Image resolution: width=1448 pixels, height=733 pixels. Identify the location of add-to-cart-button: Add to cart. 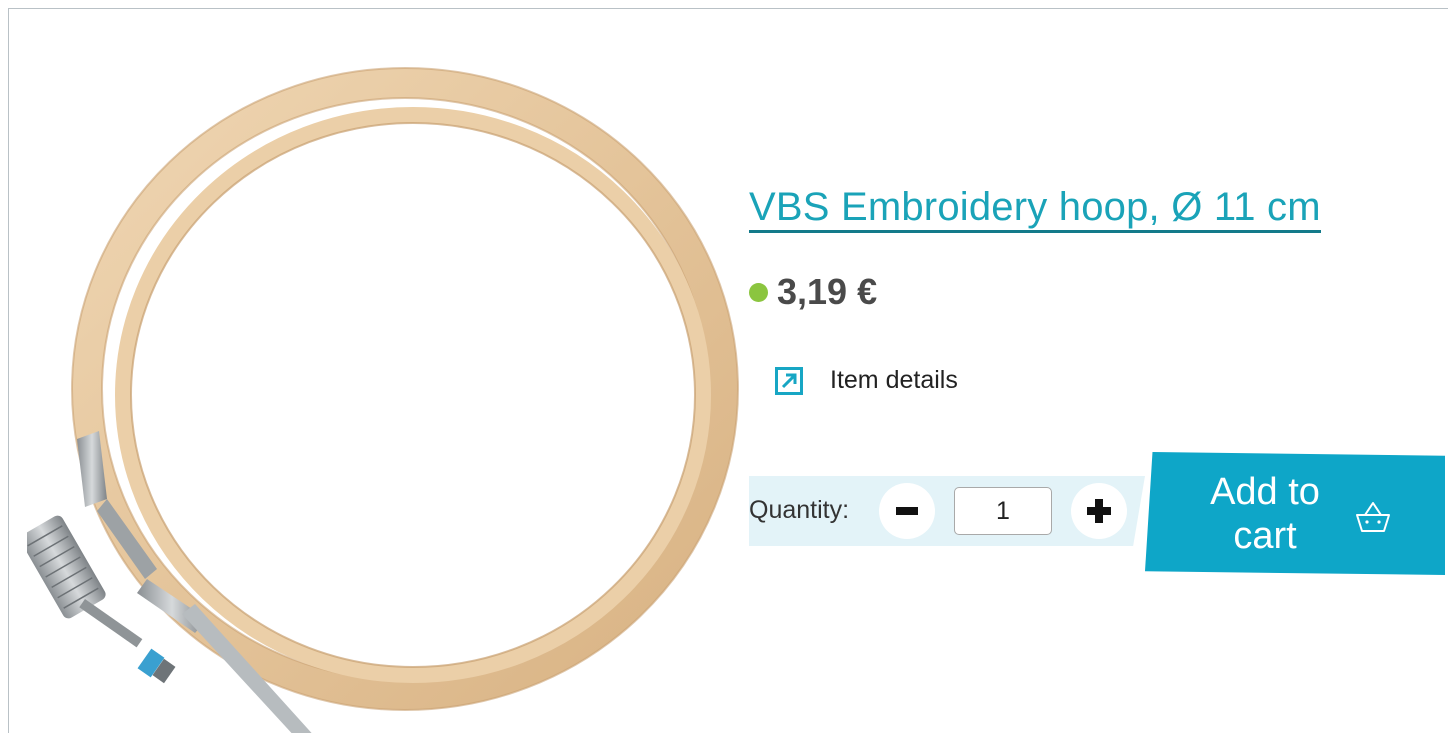
(1295, 513).